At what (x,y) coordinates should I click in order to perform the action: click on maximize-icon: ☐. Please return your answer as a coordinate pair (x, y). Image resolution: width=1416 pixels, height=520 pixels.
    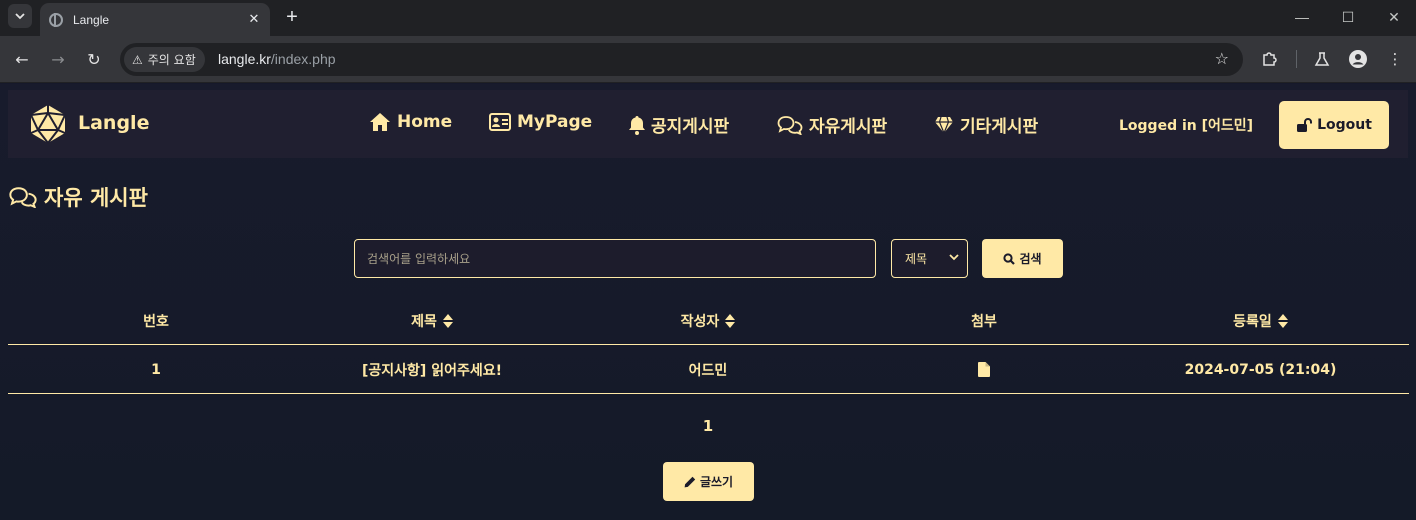
    Looking at the image, I should click on (1348, 17).